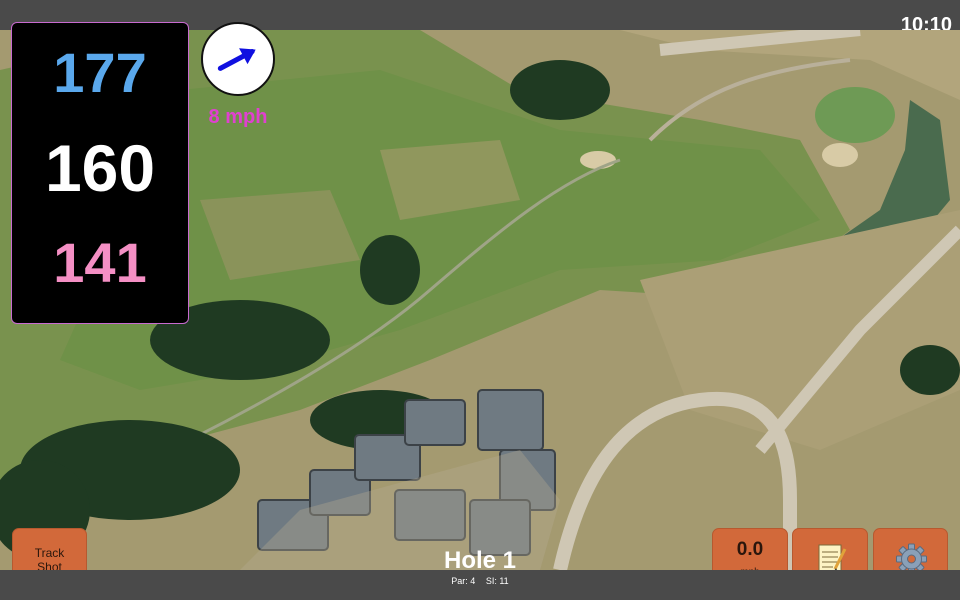 The image size is (960, 600). I want to click on distance-panel: 177 160 141, so click(100, 173).